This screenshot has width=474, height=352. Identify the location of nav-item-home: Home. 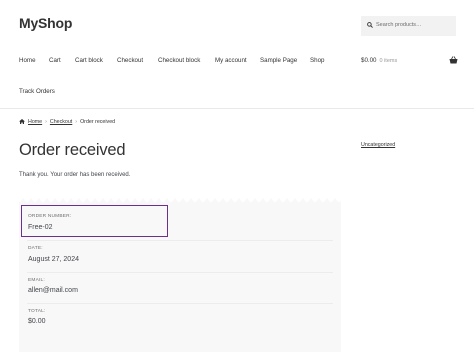
(27, 60).